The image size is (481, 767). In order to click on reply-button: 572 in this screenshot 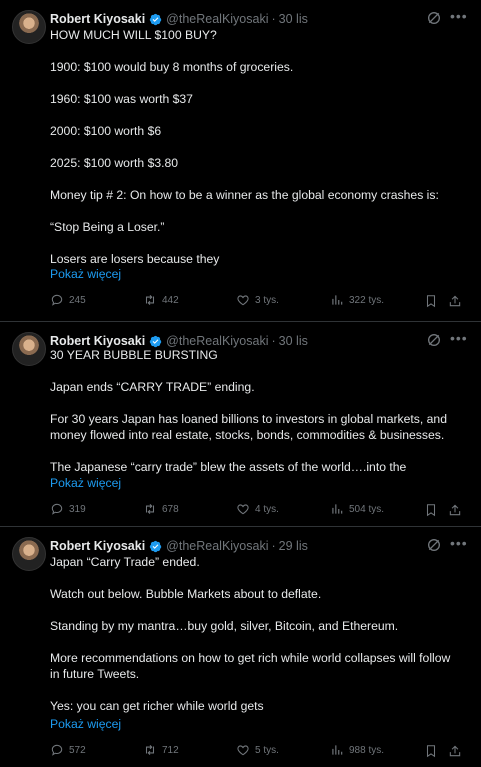, I will do `click(68, 750)`.